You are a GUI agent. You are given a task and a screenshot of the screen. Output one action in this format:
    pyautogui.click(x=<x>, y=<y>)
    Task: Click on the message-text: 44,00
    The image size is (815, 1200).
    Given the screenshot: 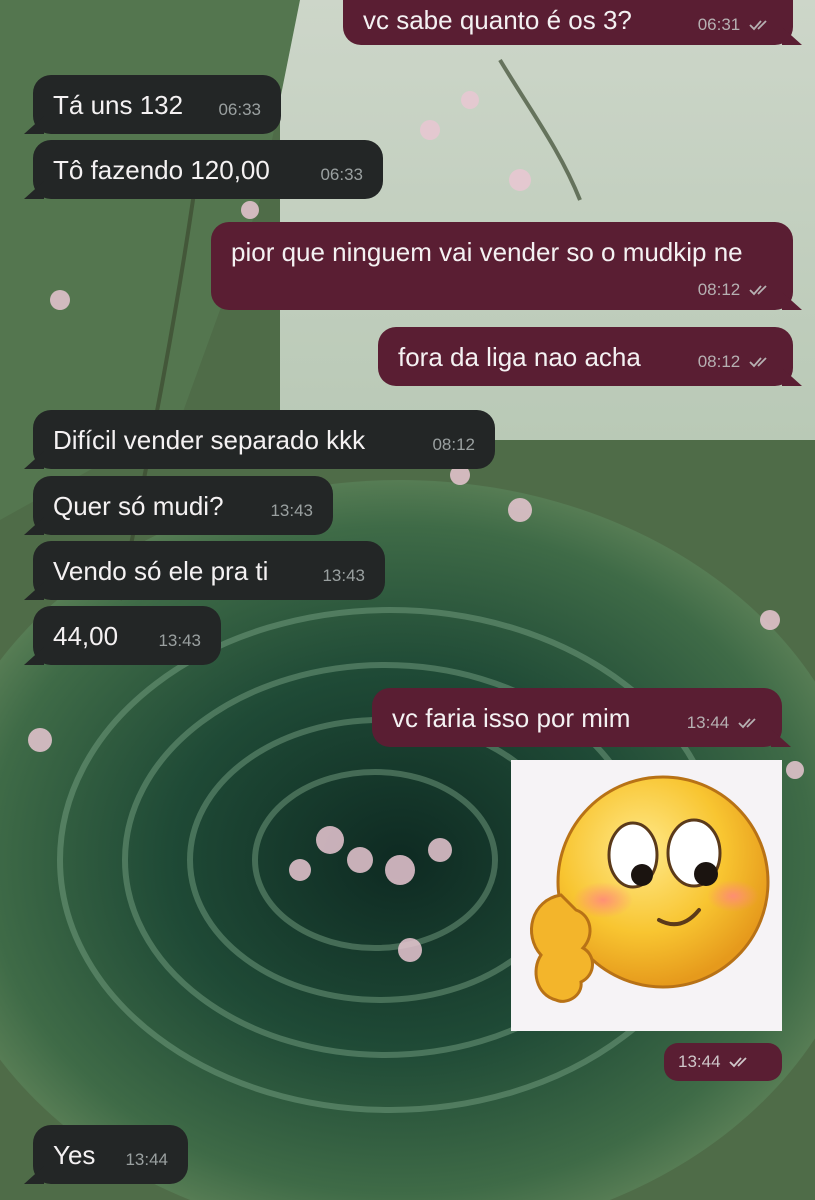 What is the action you would take?
    pyautogui.click(x=86, y=636)
    